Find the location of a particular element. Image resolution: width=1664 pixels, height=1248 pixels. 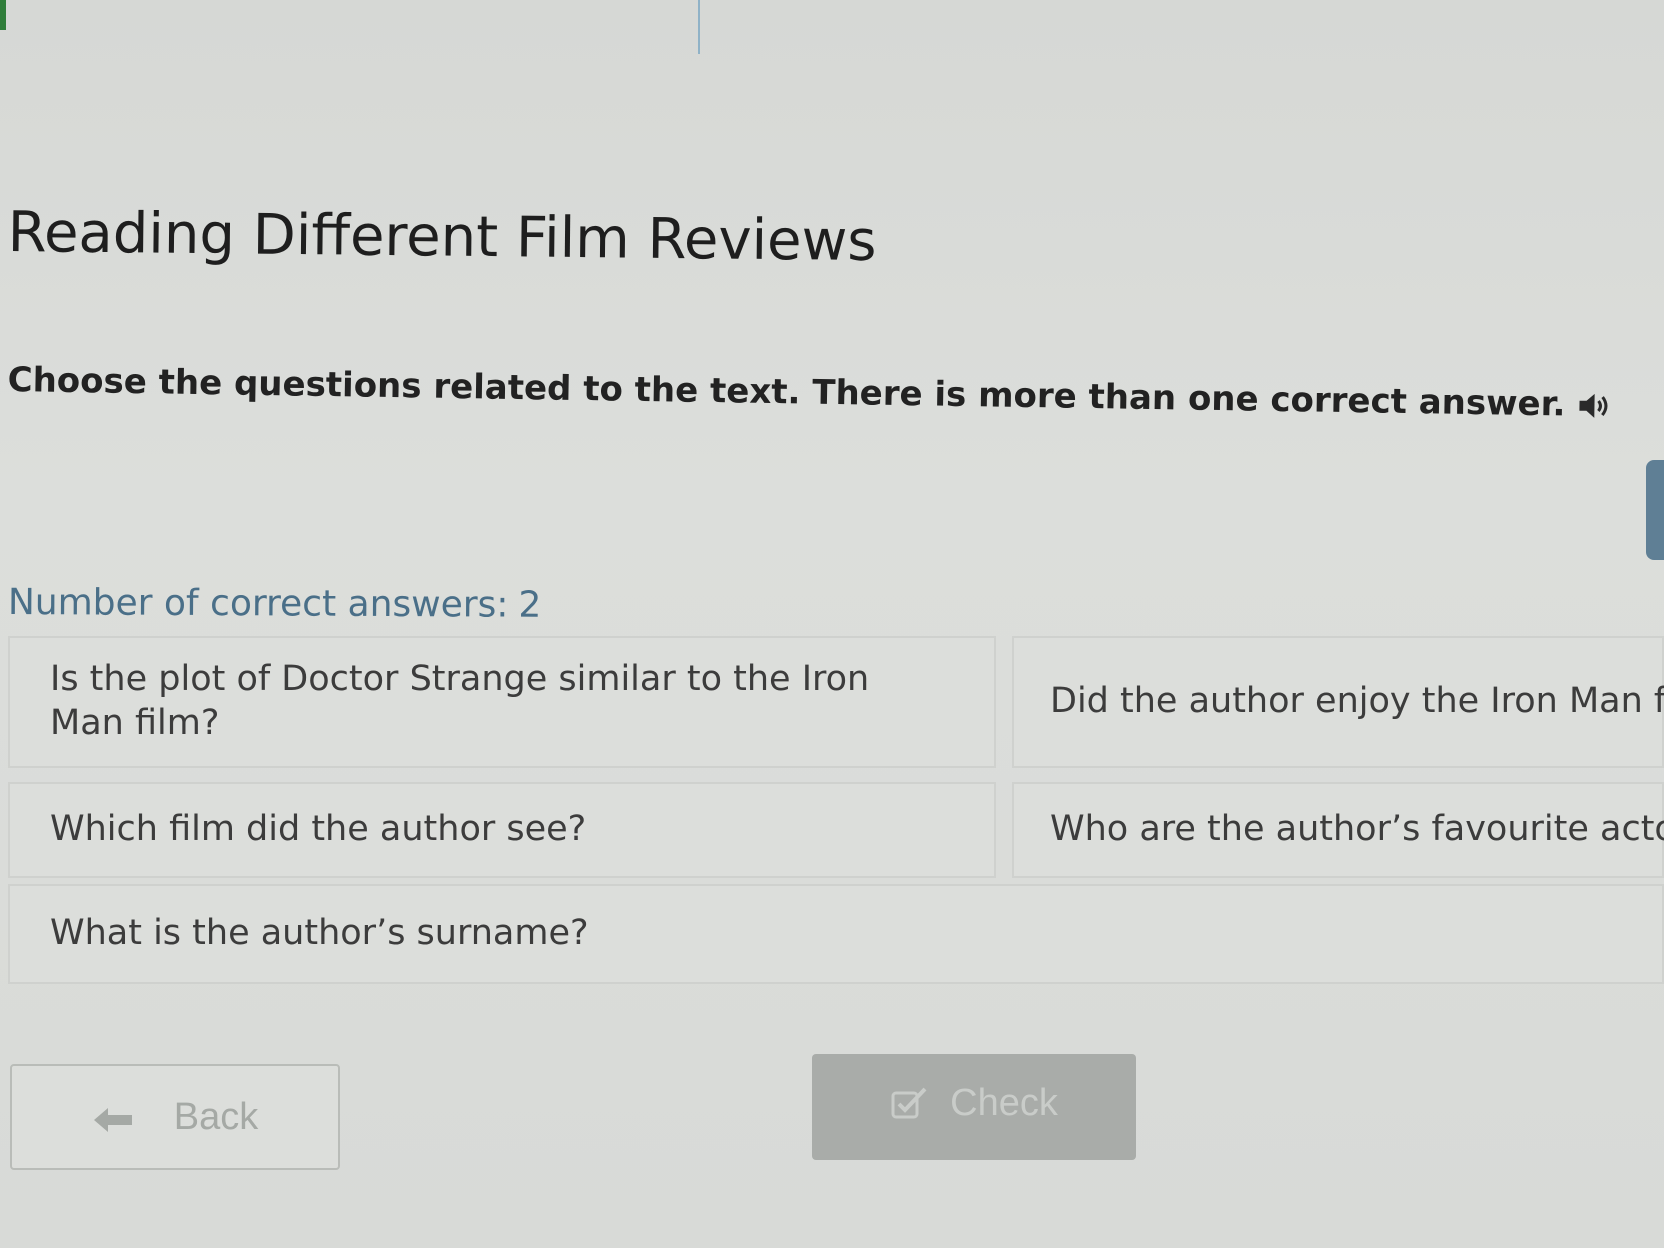

back-button: Back is located at coordinates (175, 1117).